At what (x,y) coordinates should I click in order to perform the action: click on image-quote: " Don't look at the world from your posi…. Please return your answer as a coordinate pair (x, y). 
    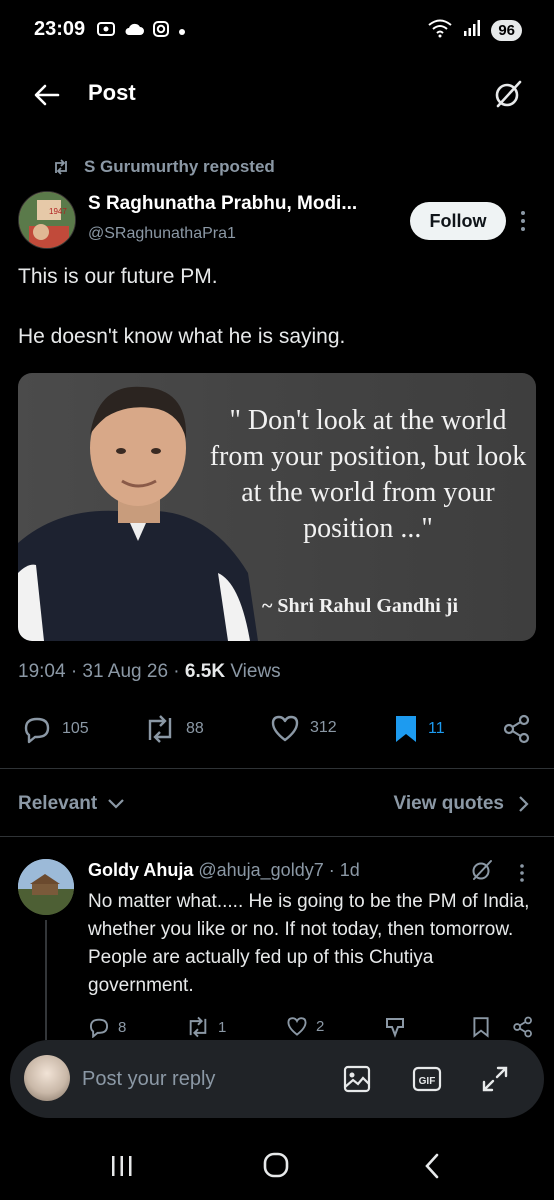
    Looking at the image, I should click on (368, 474).